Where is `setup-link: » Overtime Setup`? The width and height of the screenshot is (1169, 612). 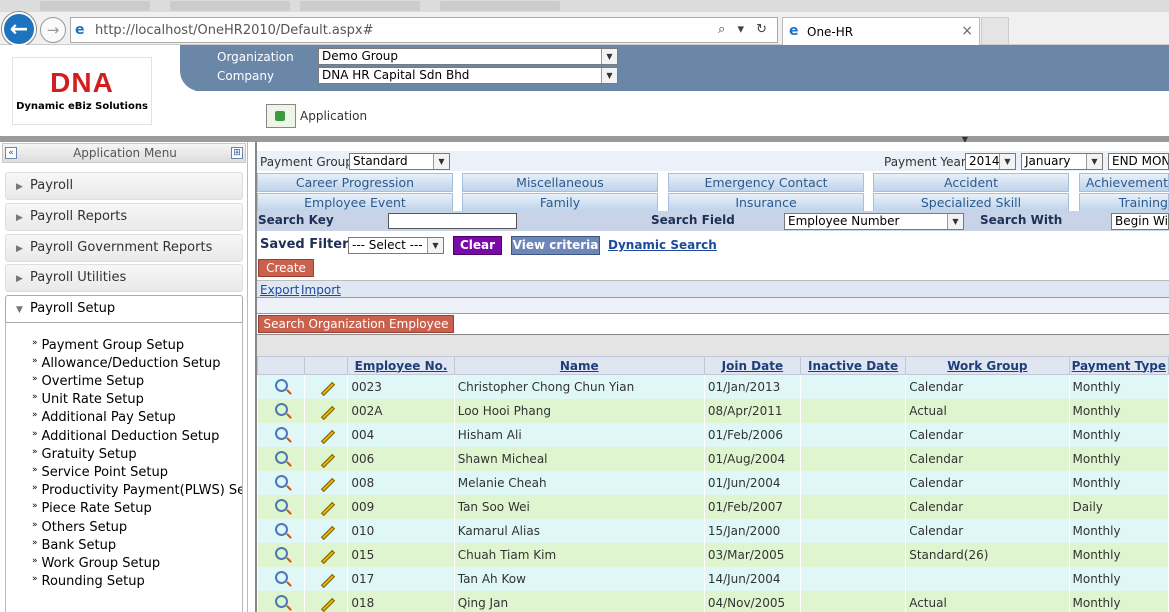
setup-link: » Overtime Setup is located at coordinates (88, 381).